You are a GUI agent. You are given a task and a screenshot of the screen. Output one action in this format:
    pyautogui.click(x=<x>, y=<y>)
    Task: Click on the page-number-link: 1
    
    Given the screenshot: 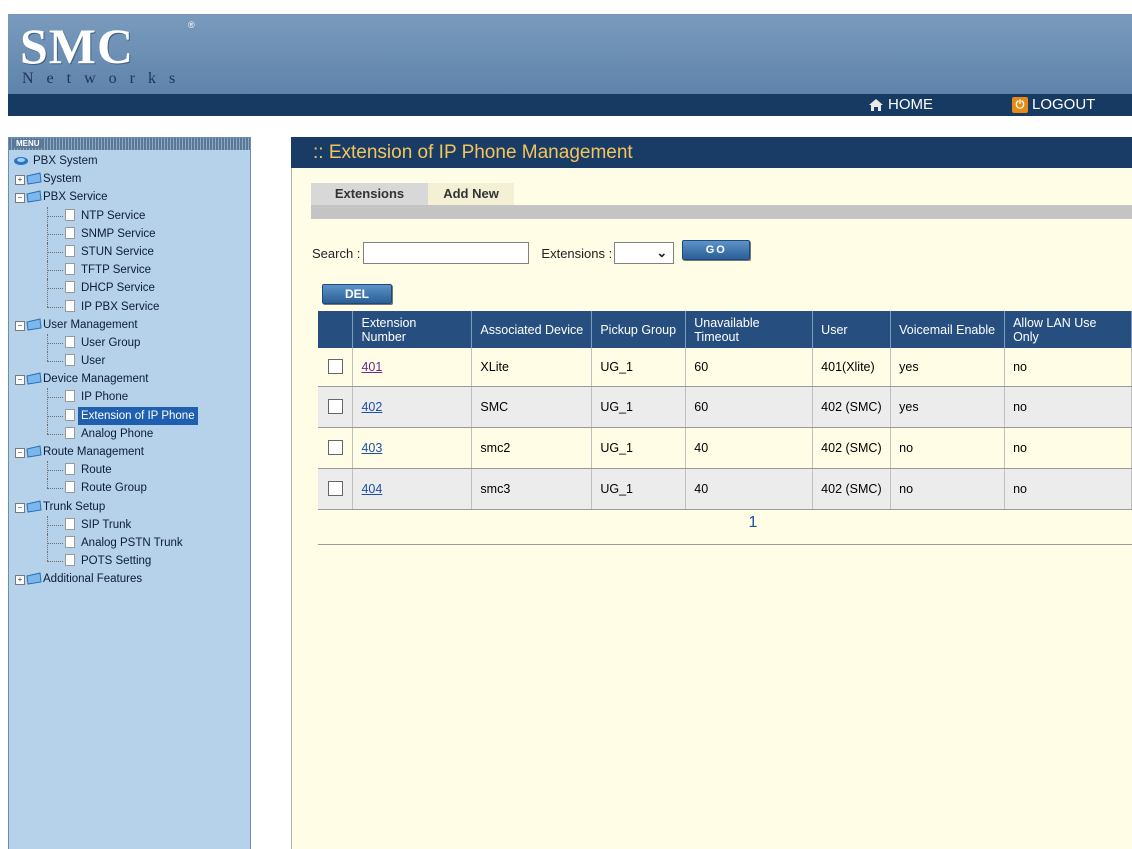 What is the action you would take?
    pyautogui.click(x=753, y=522)
    